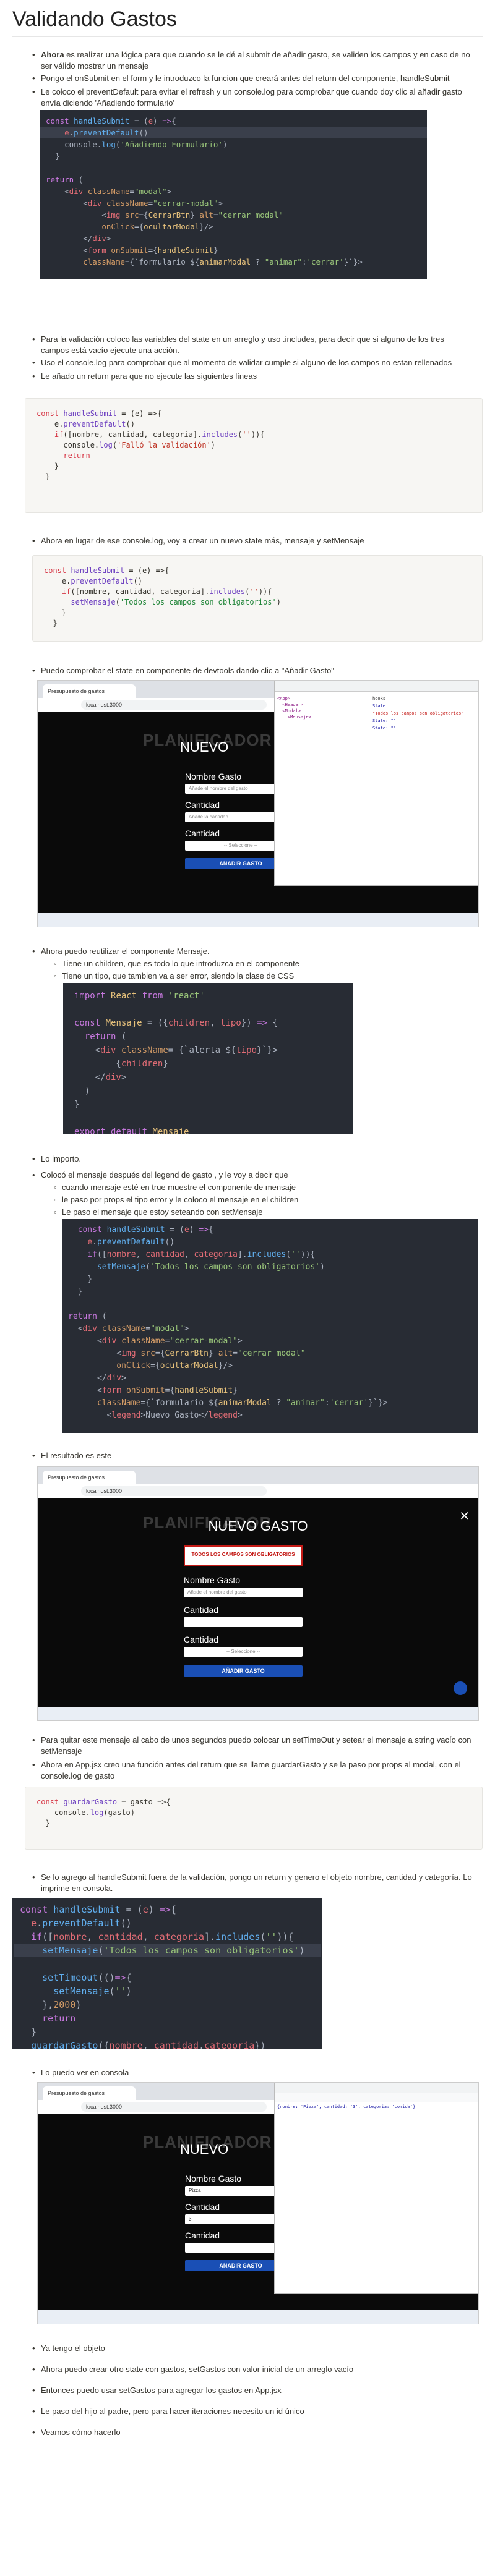  I want to click on browser-toolbar: localhost:3000, so click(258, 1491).